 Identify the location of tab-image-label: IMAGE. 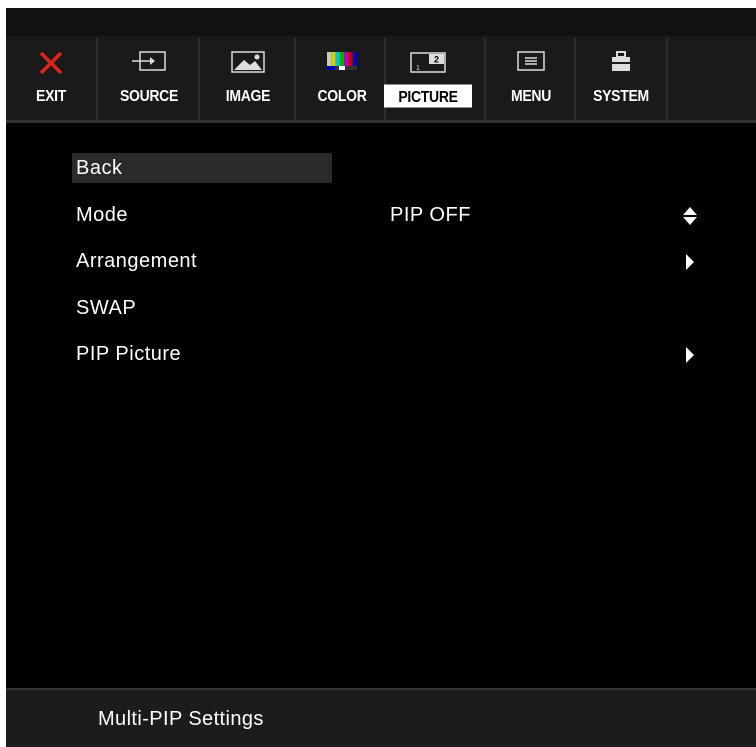
(248, 95).